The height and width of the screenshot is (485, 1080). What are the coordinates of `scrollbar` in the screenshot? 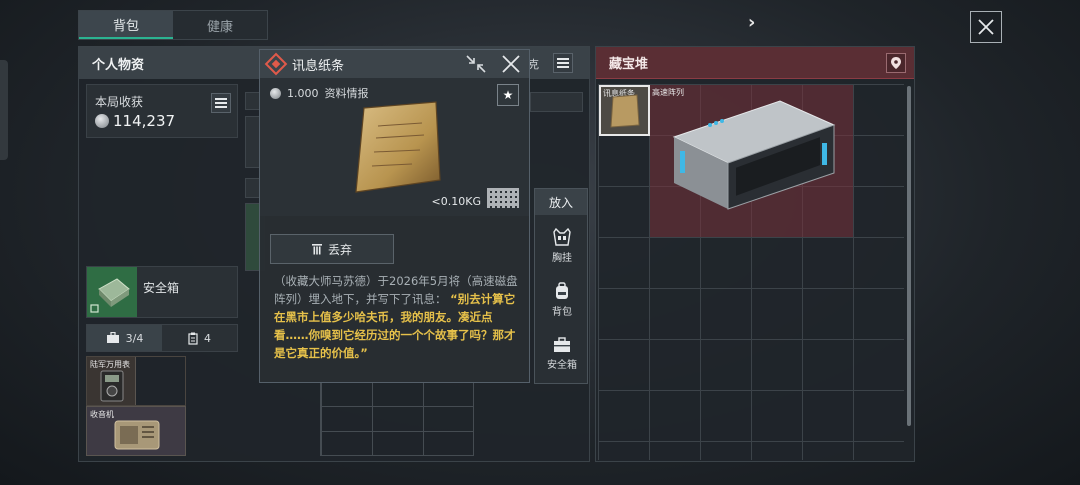 It's located at (909, 256).